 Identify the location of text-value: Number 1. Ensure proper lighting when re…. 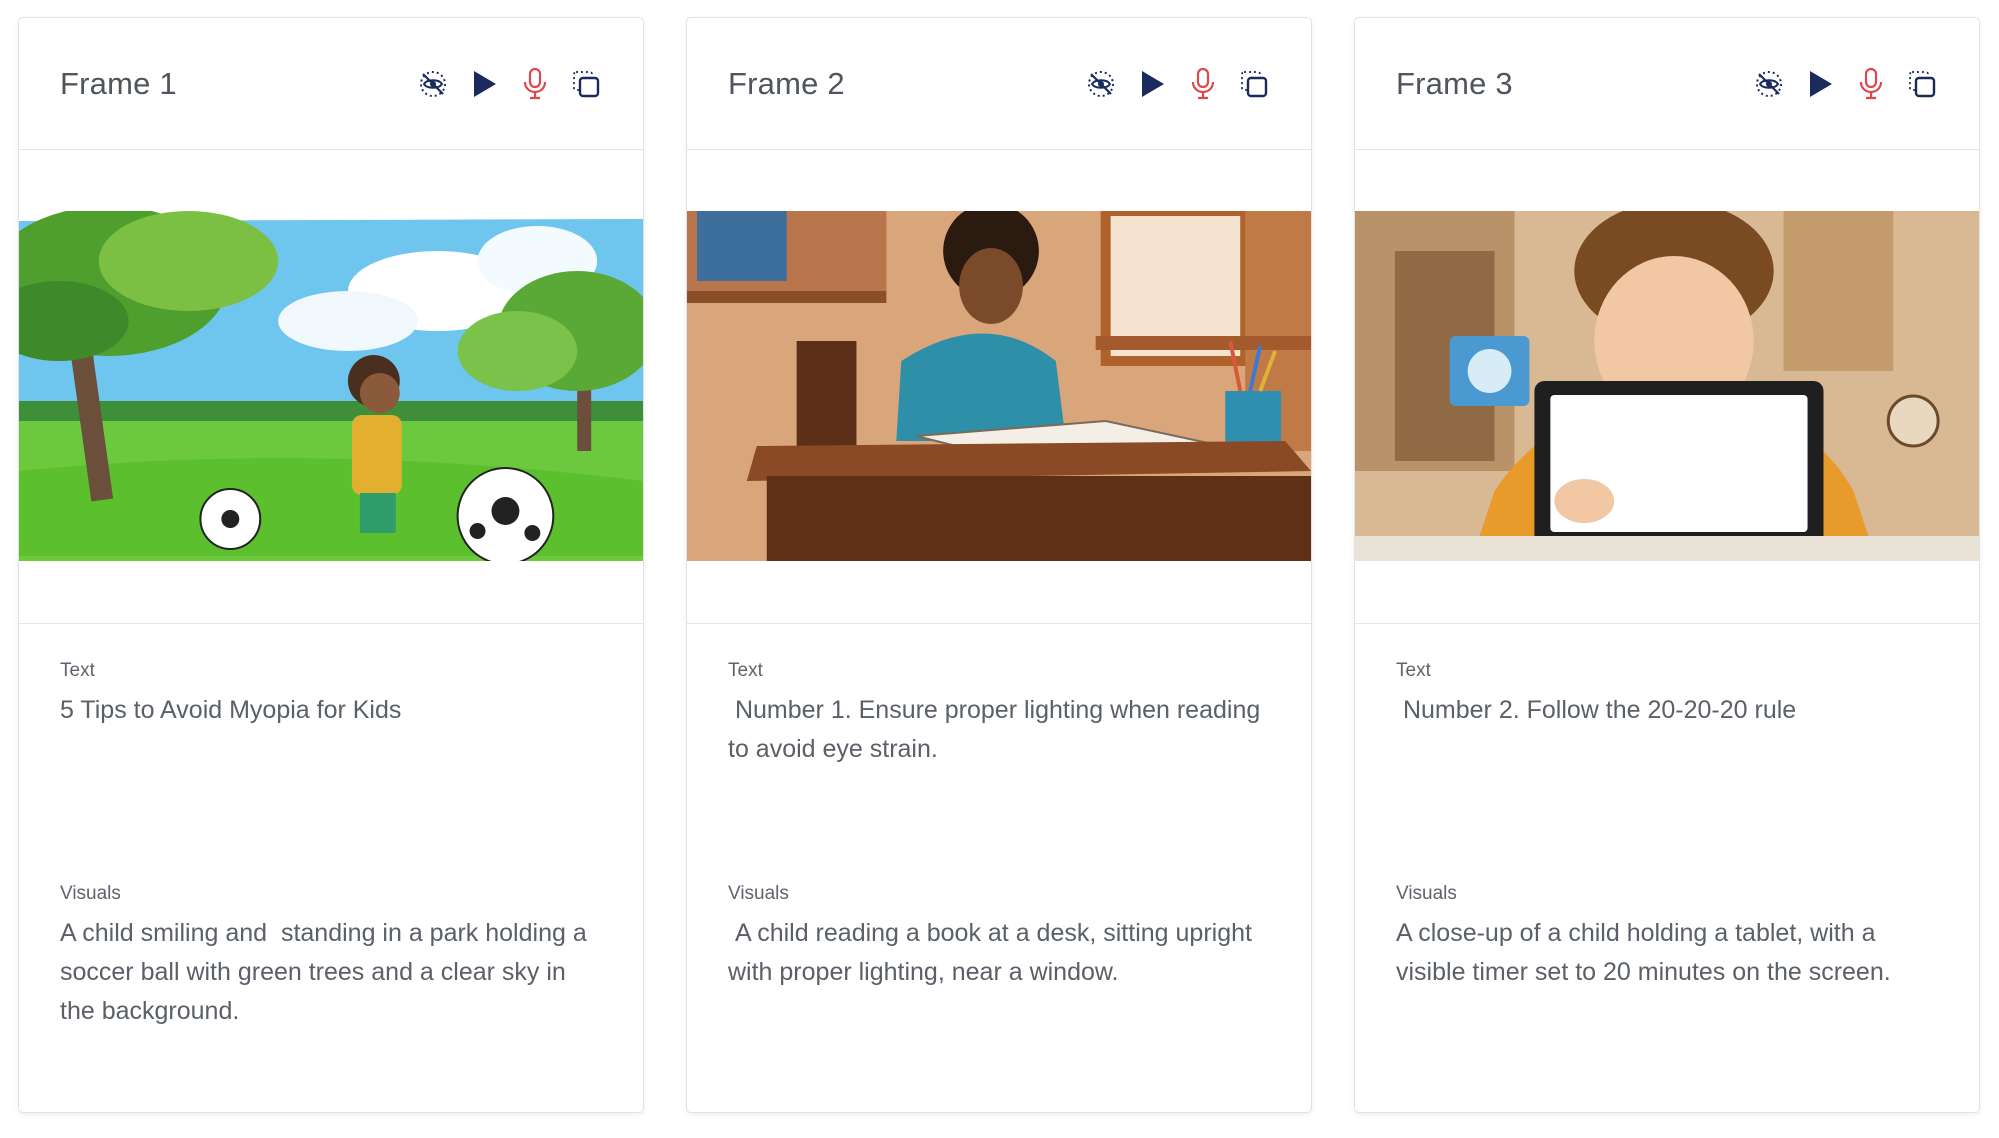
(999, 730).